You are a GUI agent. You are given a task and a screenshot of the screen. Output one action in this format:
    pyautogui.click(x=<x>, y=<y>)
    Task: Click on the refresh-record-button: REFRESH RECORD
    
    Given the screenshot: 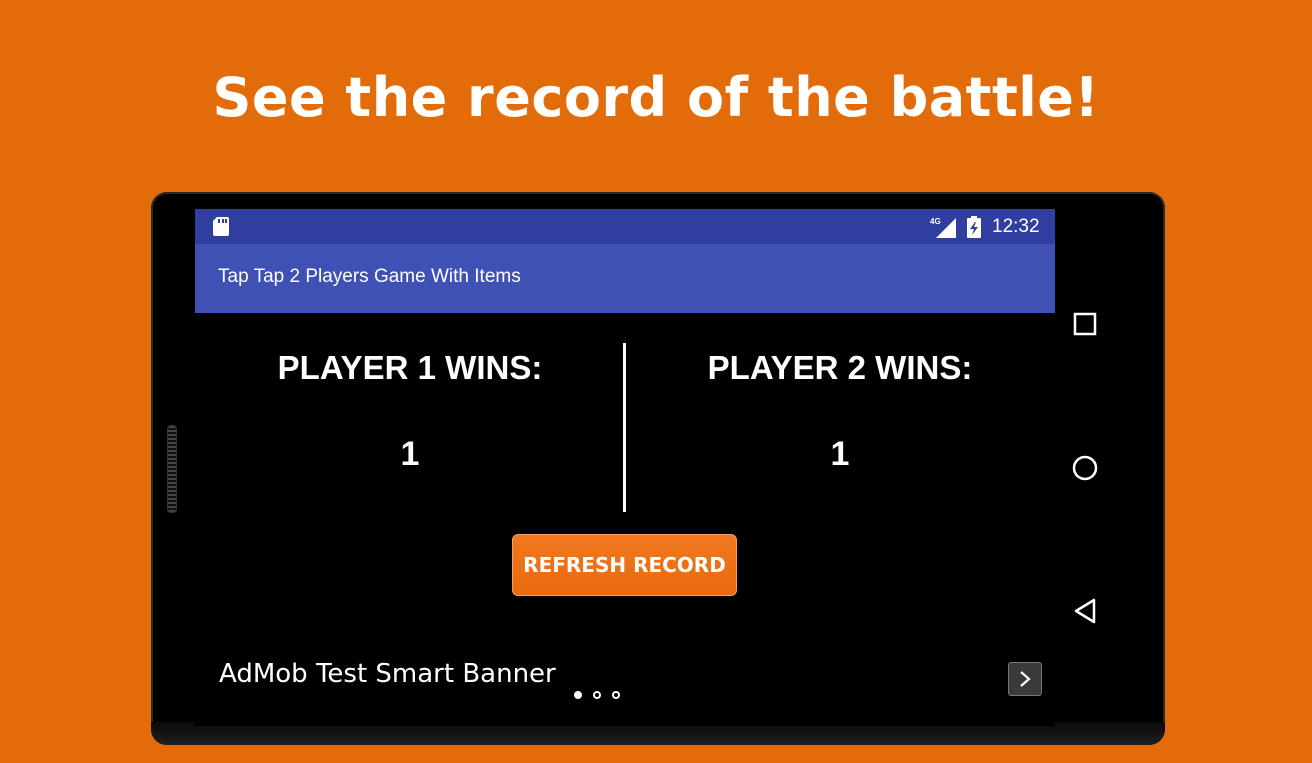 What is the action you would take?
    pyautogui.click(x=624, y=565)
    